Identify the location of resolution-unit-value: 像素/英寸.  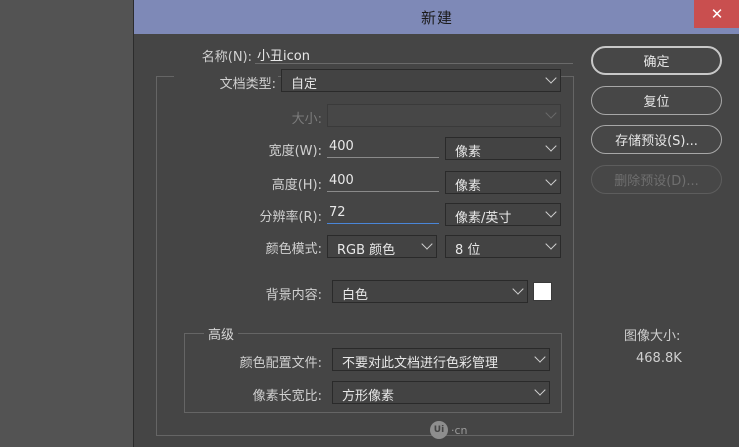
(483, 218).